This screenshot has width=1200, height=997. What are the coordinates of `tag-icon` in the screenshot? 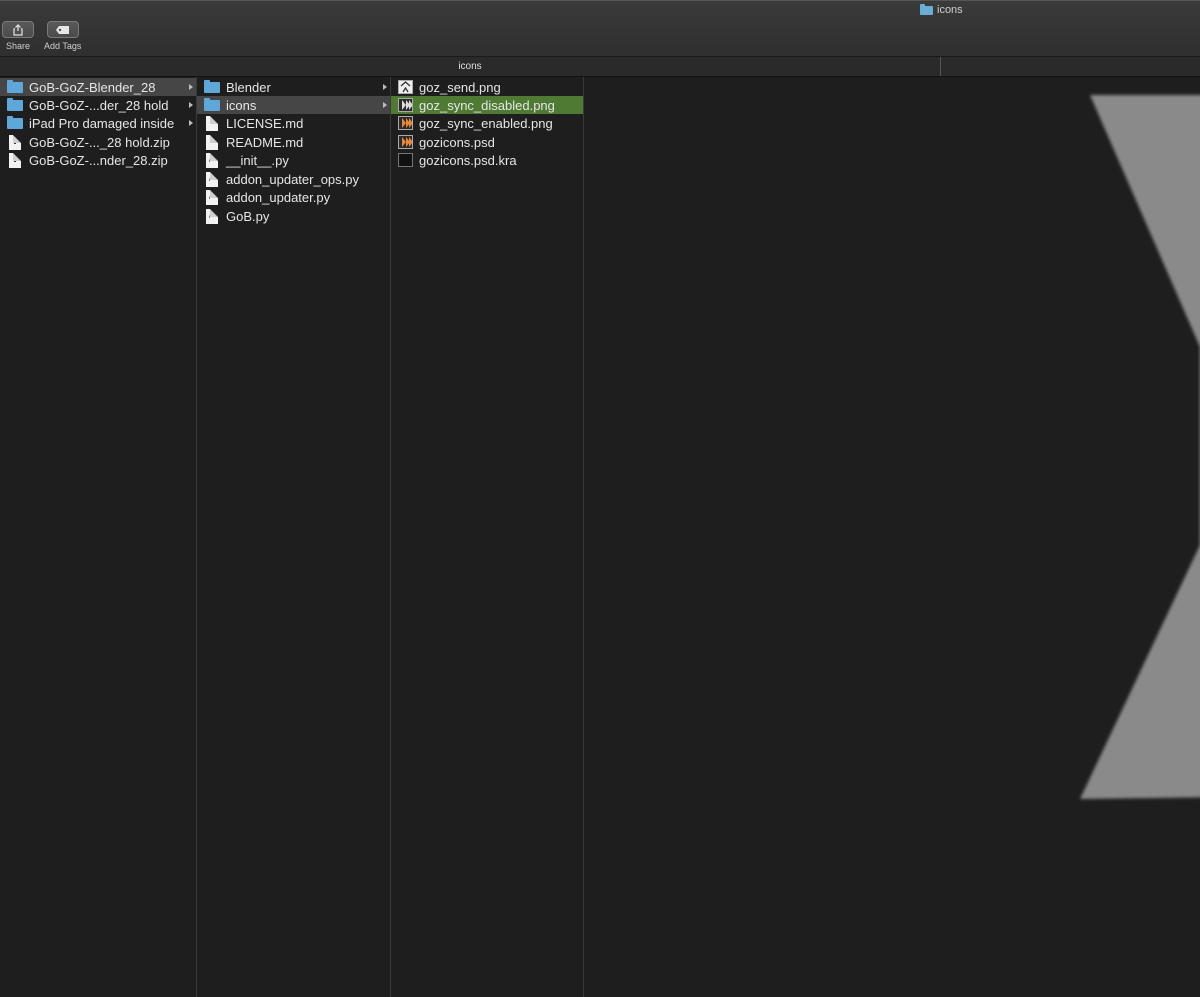 It's located at (62, 29).